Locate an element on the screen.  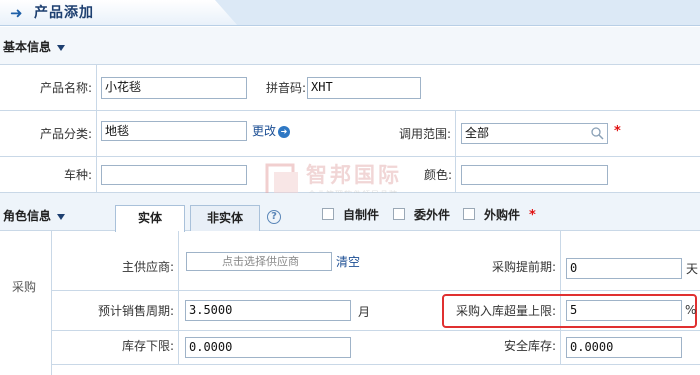
search-icon is located at coordinates (597, 133).